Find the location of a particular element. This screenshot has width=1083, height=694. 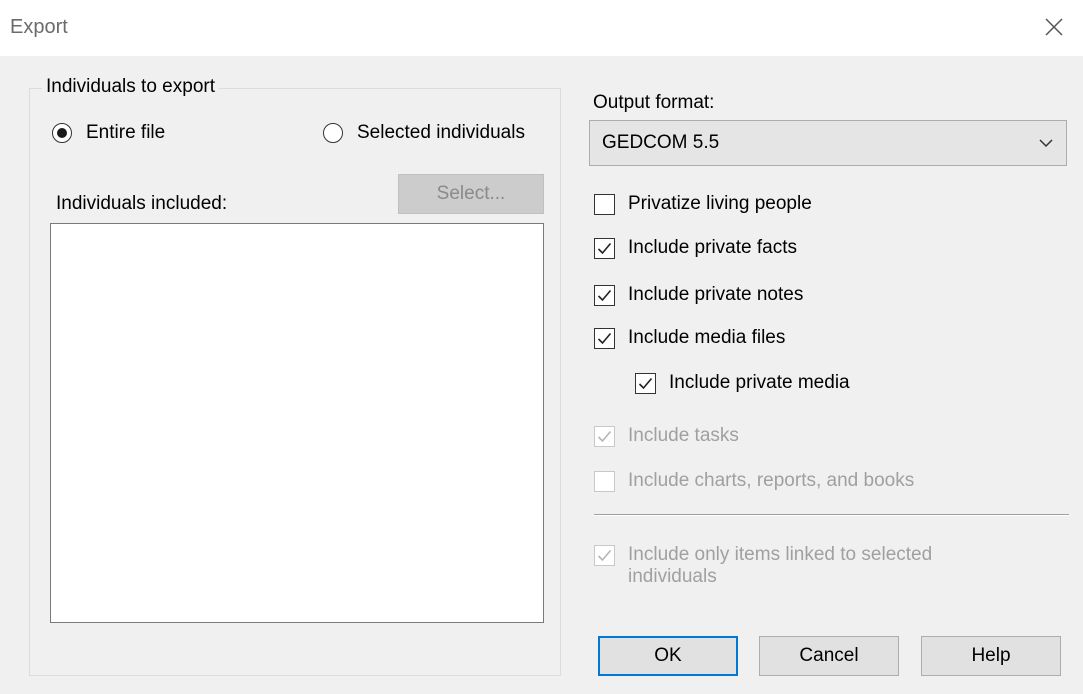

radio-checked-icon is located at coordinates (62, 133).